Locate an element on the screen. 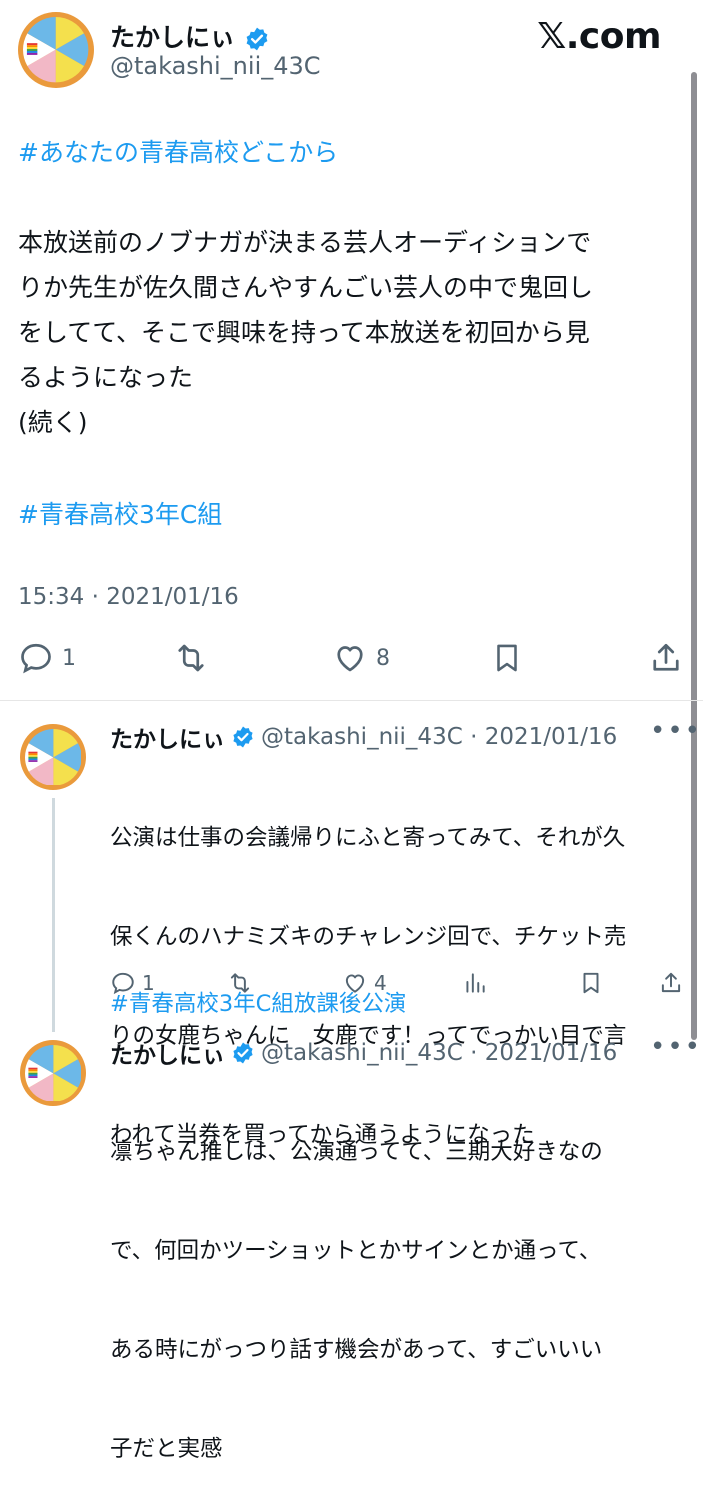  author-name-row: たかしにぃ is located at coordinates (190, 36).